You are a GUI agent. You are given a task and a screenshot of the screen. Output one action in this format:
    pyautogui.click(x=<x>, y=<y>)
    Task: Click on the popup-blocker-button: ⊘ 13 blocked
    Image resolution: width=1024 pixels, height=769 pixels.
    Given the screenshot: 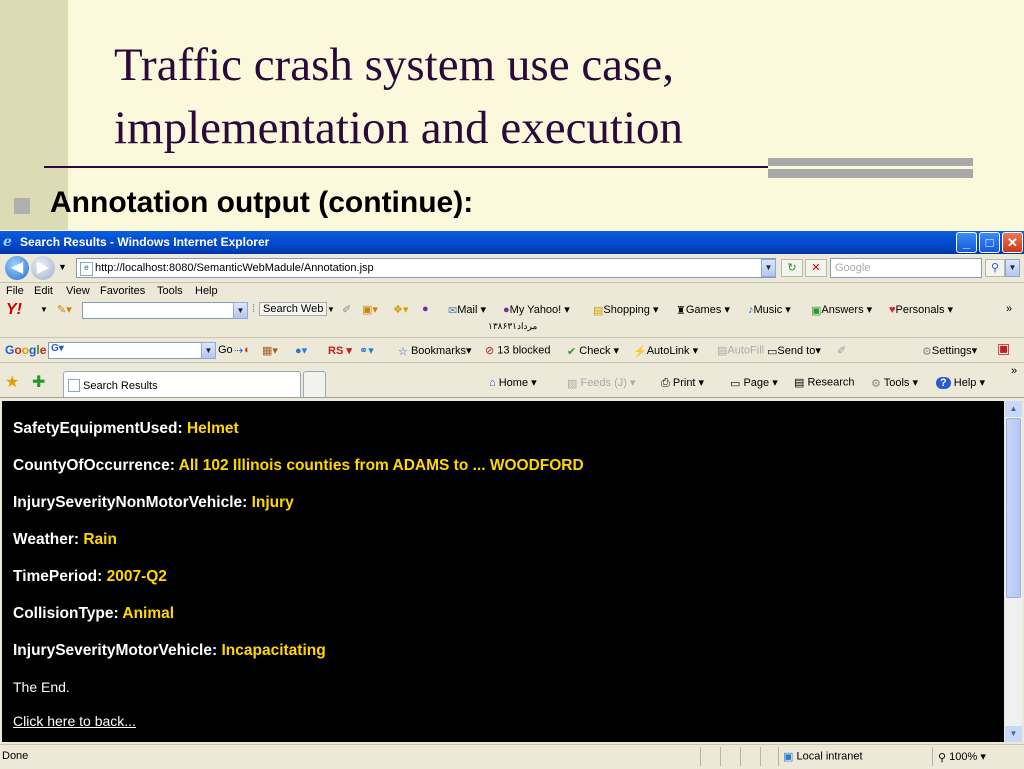 What is the action you would take?
    pyautogui.click(x=518, y=350)
    